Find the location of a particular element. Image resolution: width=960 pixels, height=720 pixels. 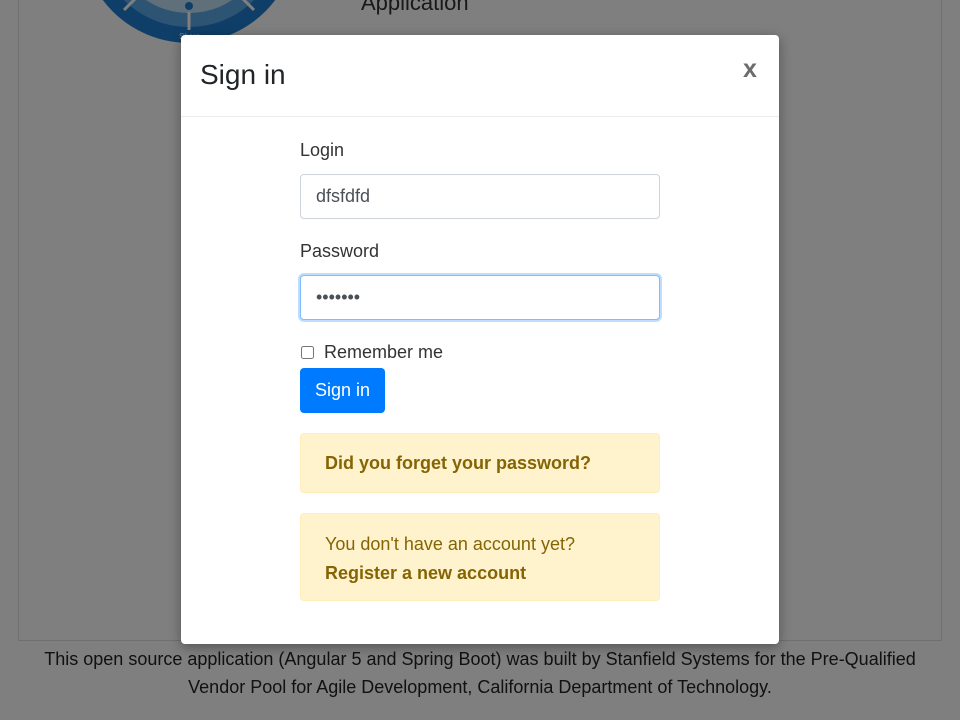

login-group: Login is located at coordinates (480, 179).